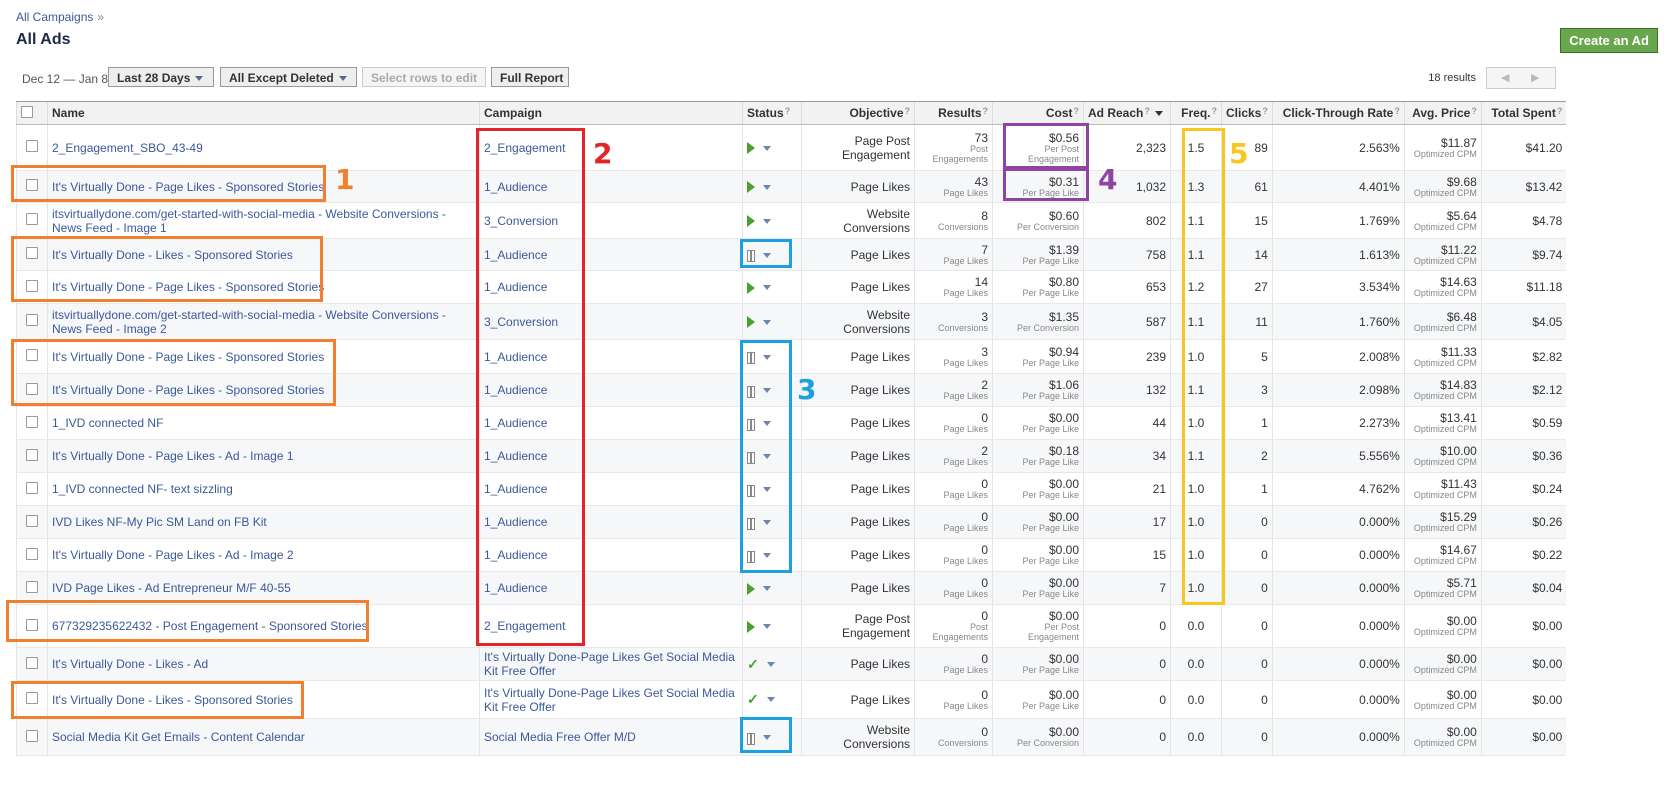 The height and width of the screenshot is (807, 1668). I want to click on col-total-spent: Total Spent?, so click(1523, 113).